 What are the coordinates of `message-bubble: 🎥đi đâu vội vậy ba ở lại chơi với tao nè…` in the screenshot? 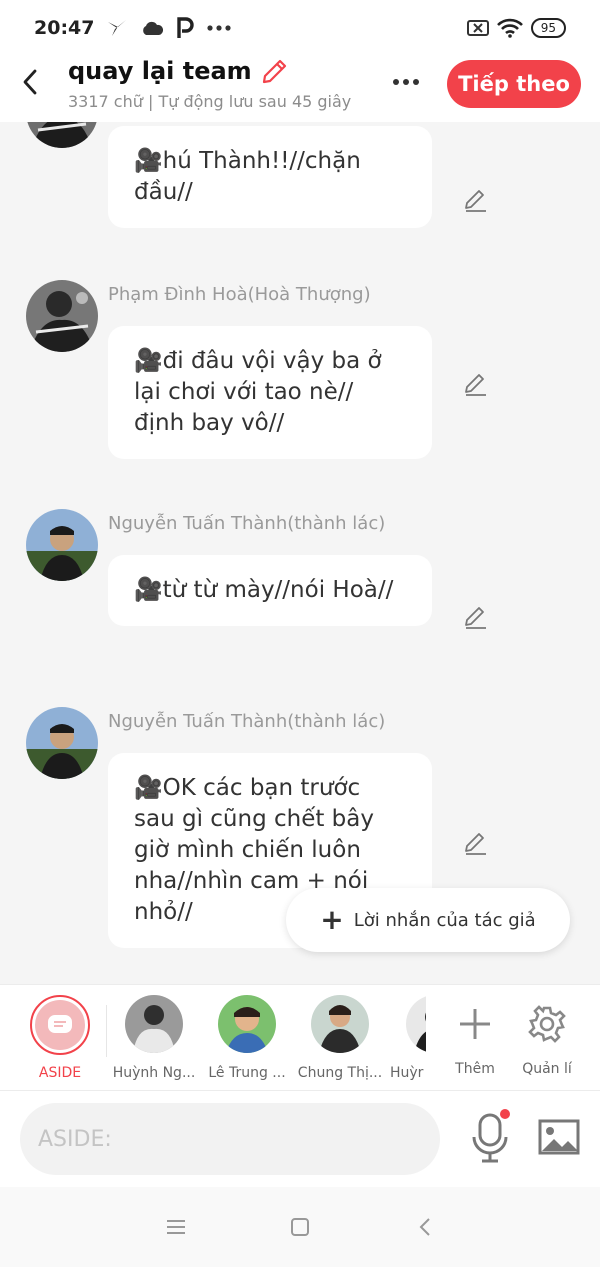 It's located at (270, 392).